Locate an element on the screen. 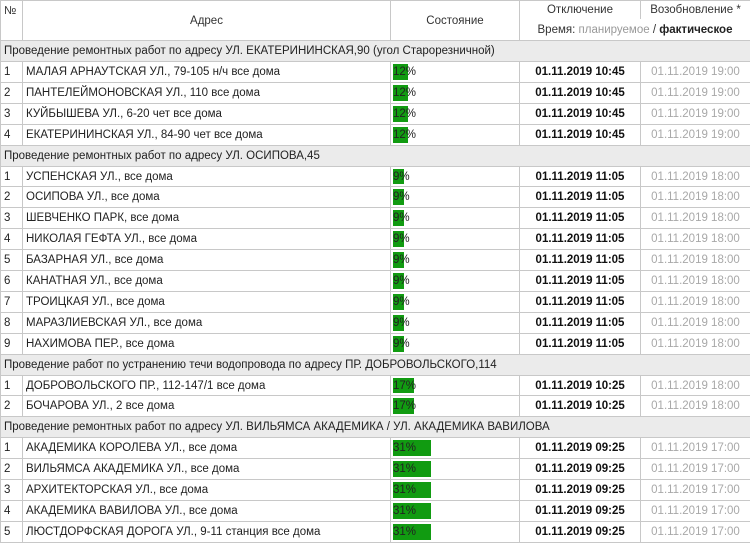  time-legend-actual: фактическое is located at coordinates (695, 30).